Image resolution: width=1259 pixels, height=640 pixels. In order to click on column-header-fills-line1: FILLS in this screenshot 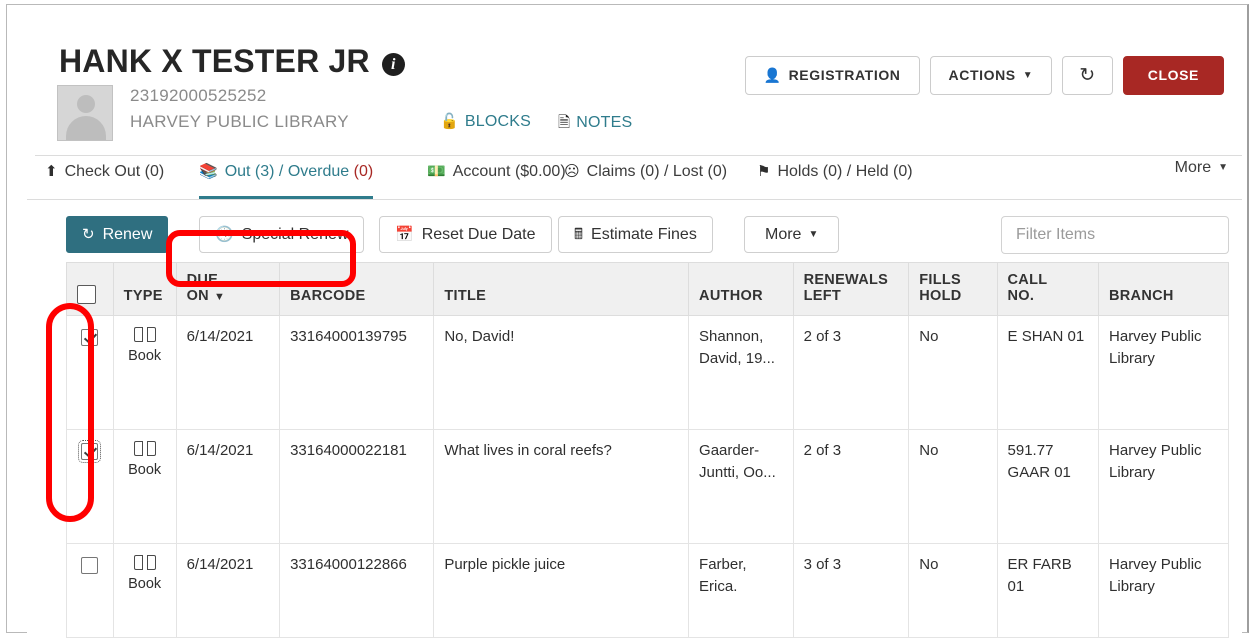, I will do `click(940, 280)`.